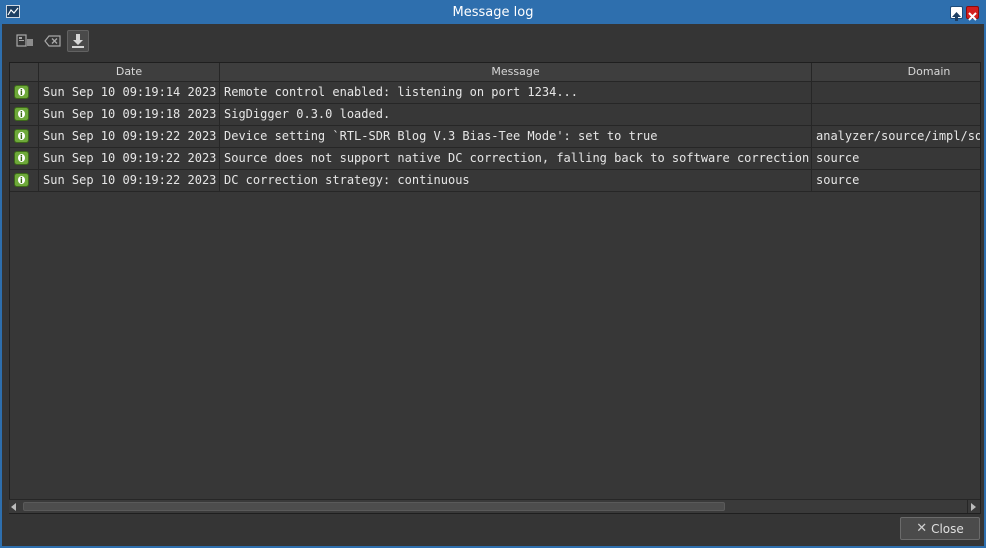 This screenshot has height=548, width=986. I want to click on window-title: Message log, so click(493, 12).